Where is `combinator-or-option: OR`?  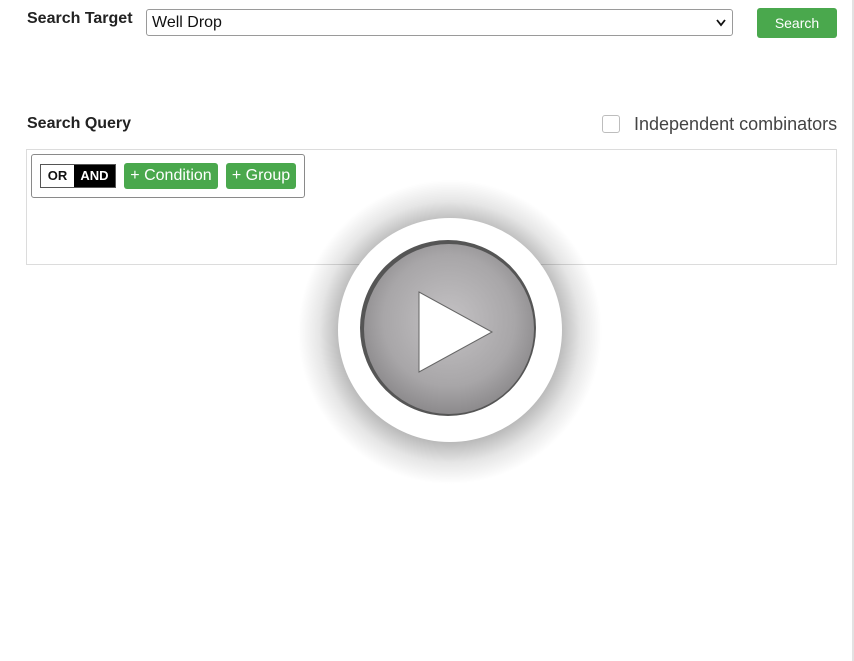
combinator-or-option: OR is located at coordinates (57, 176).